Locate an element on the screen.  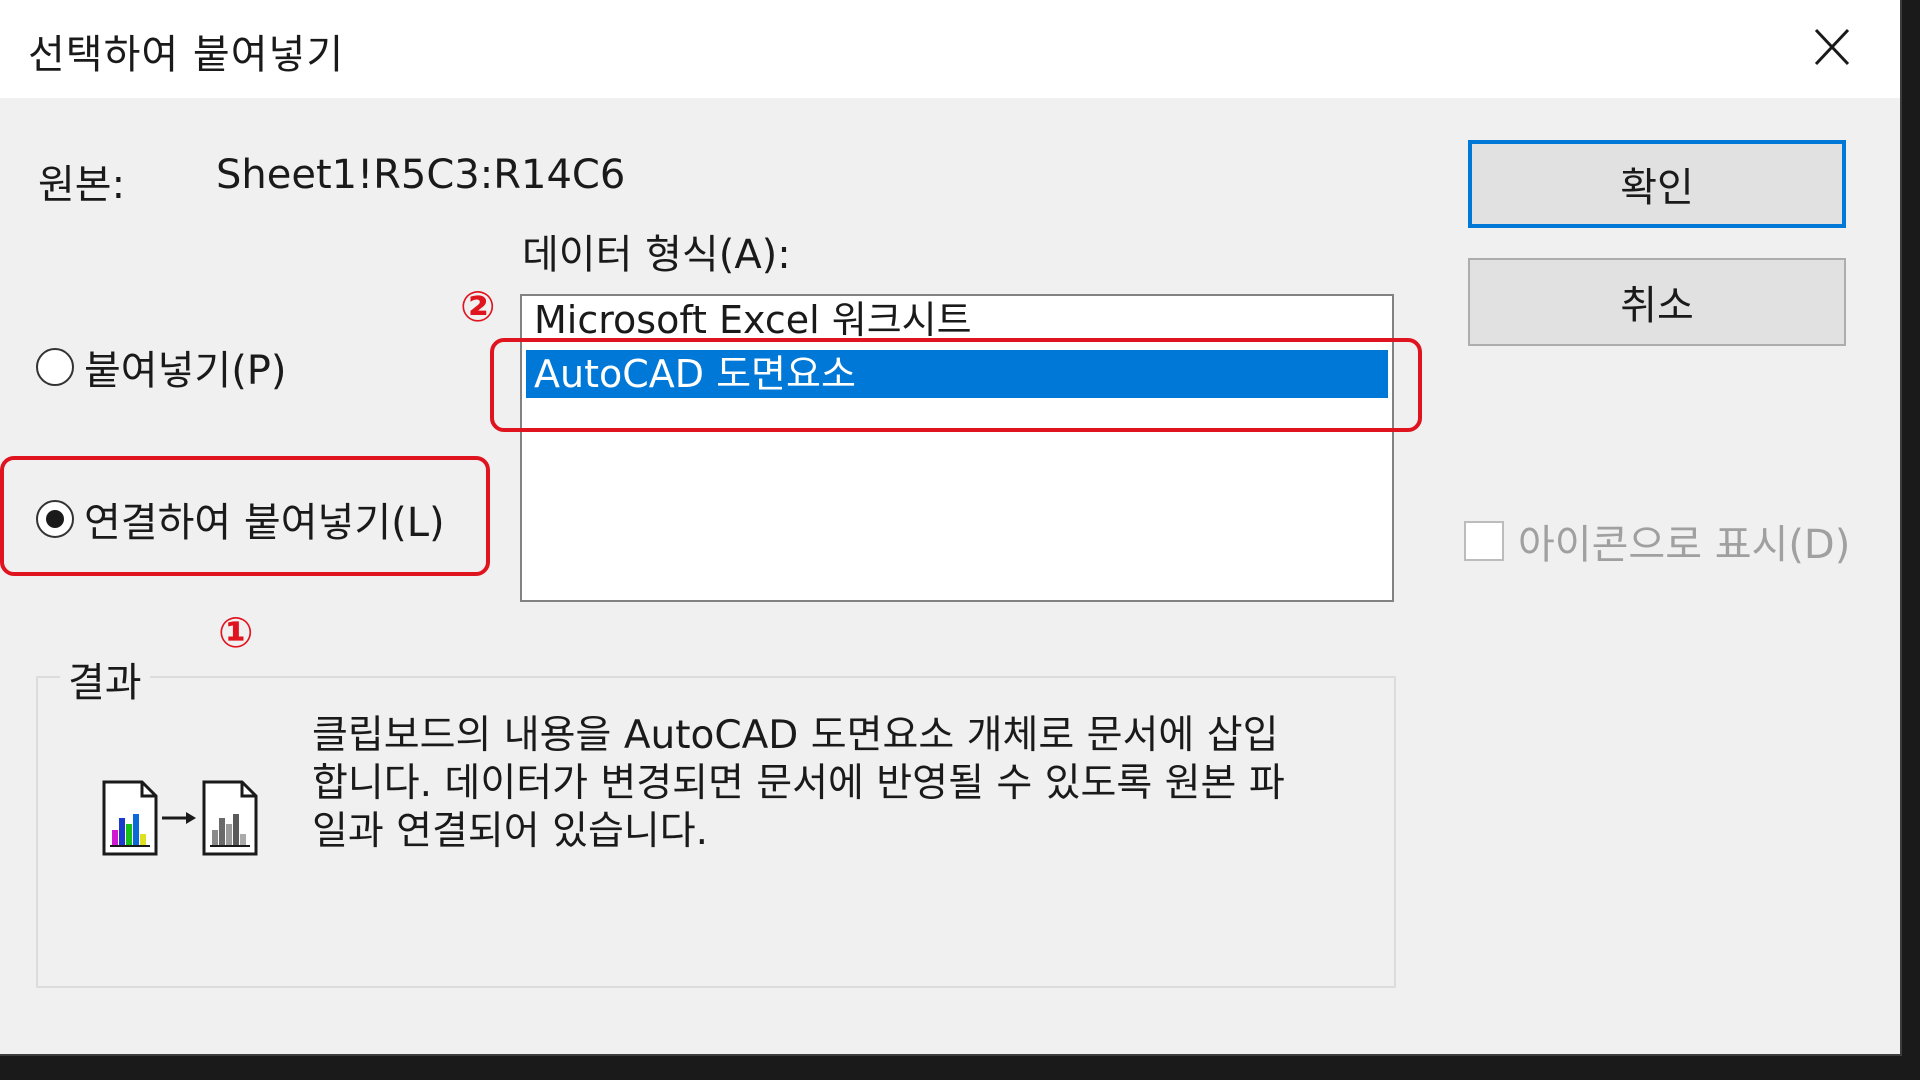
data-format-label: 데이터 형식(A): is located at coordinates (656, 255).